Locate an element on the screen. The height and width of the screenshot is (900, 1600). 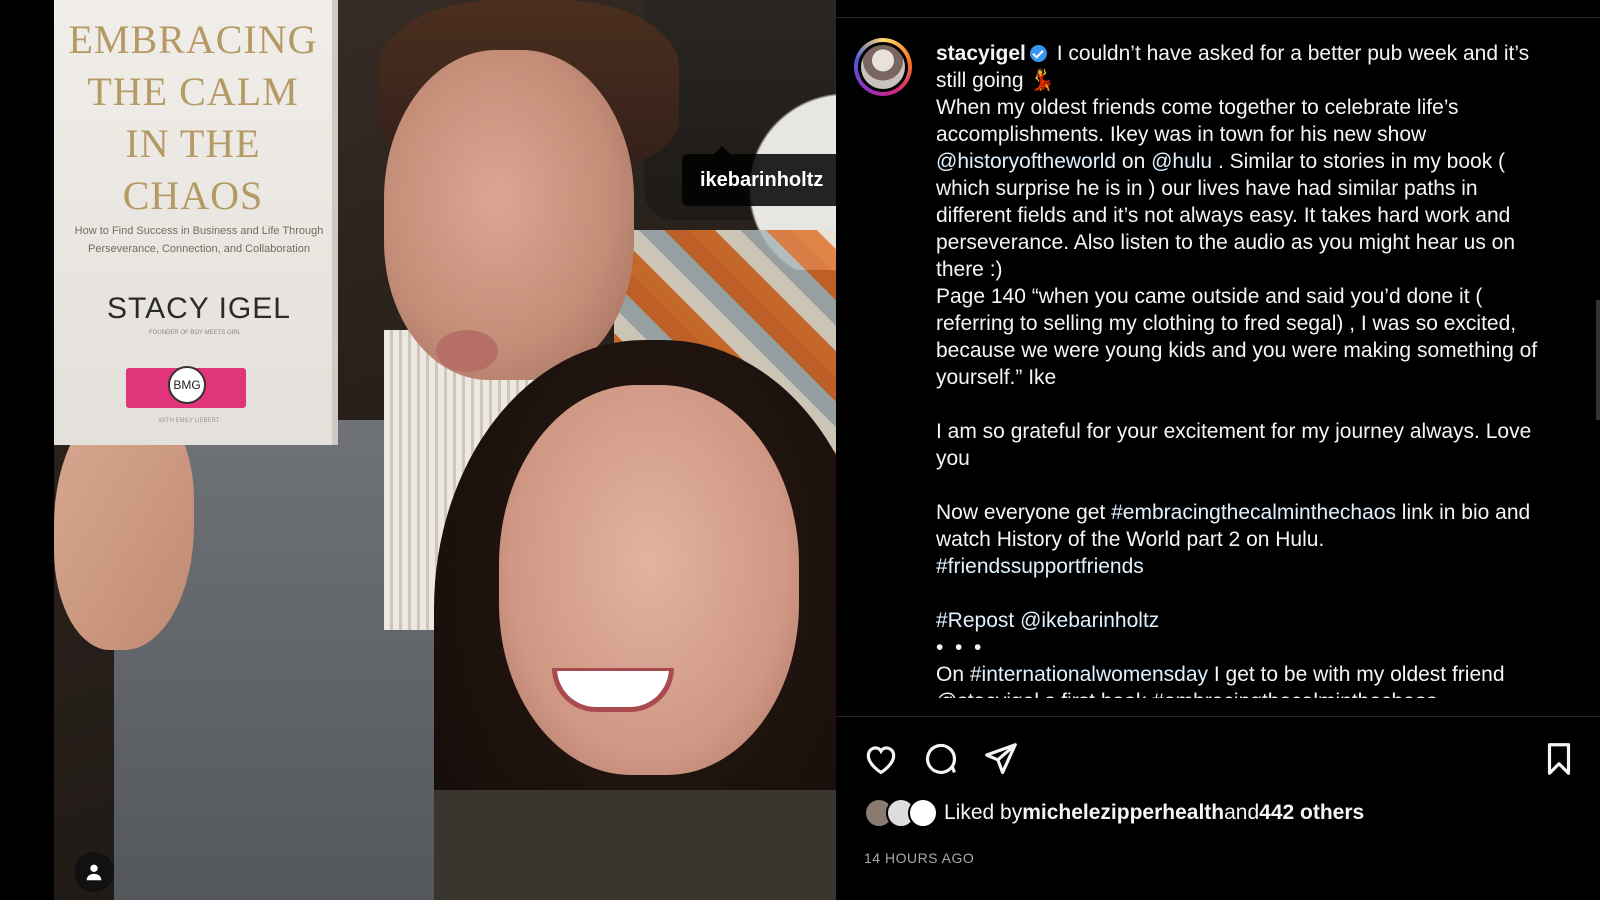
comment-button is located at coordinates (942, 760).